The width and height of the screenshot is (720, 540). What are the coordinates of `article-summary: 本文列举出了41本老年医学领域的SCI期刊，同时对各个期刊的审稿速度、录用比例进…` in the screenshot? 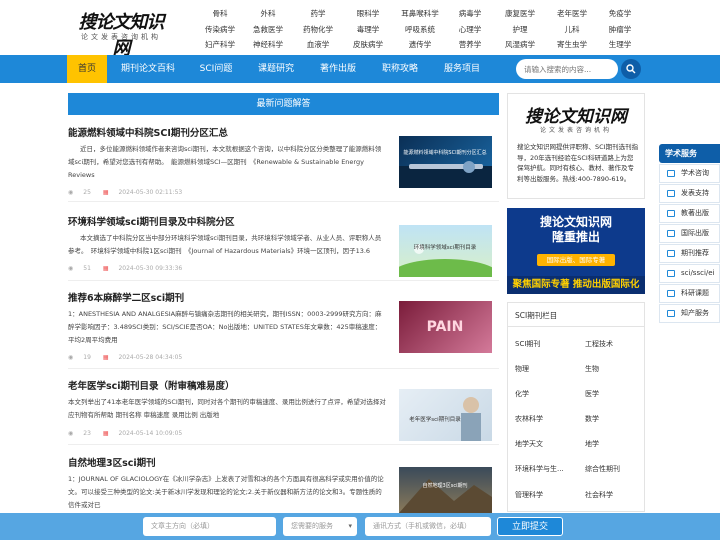 It's located at (227, 408).